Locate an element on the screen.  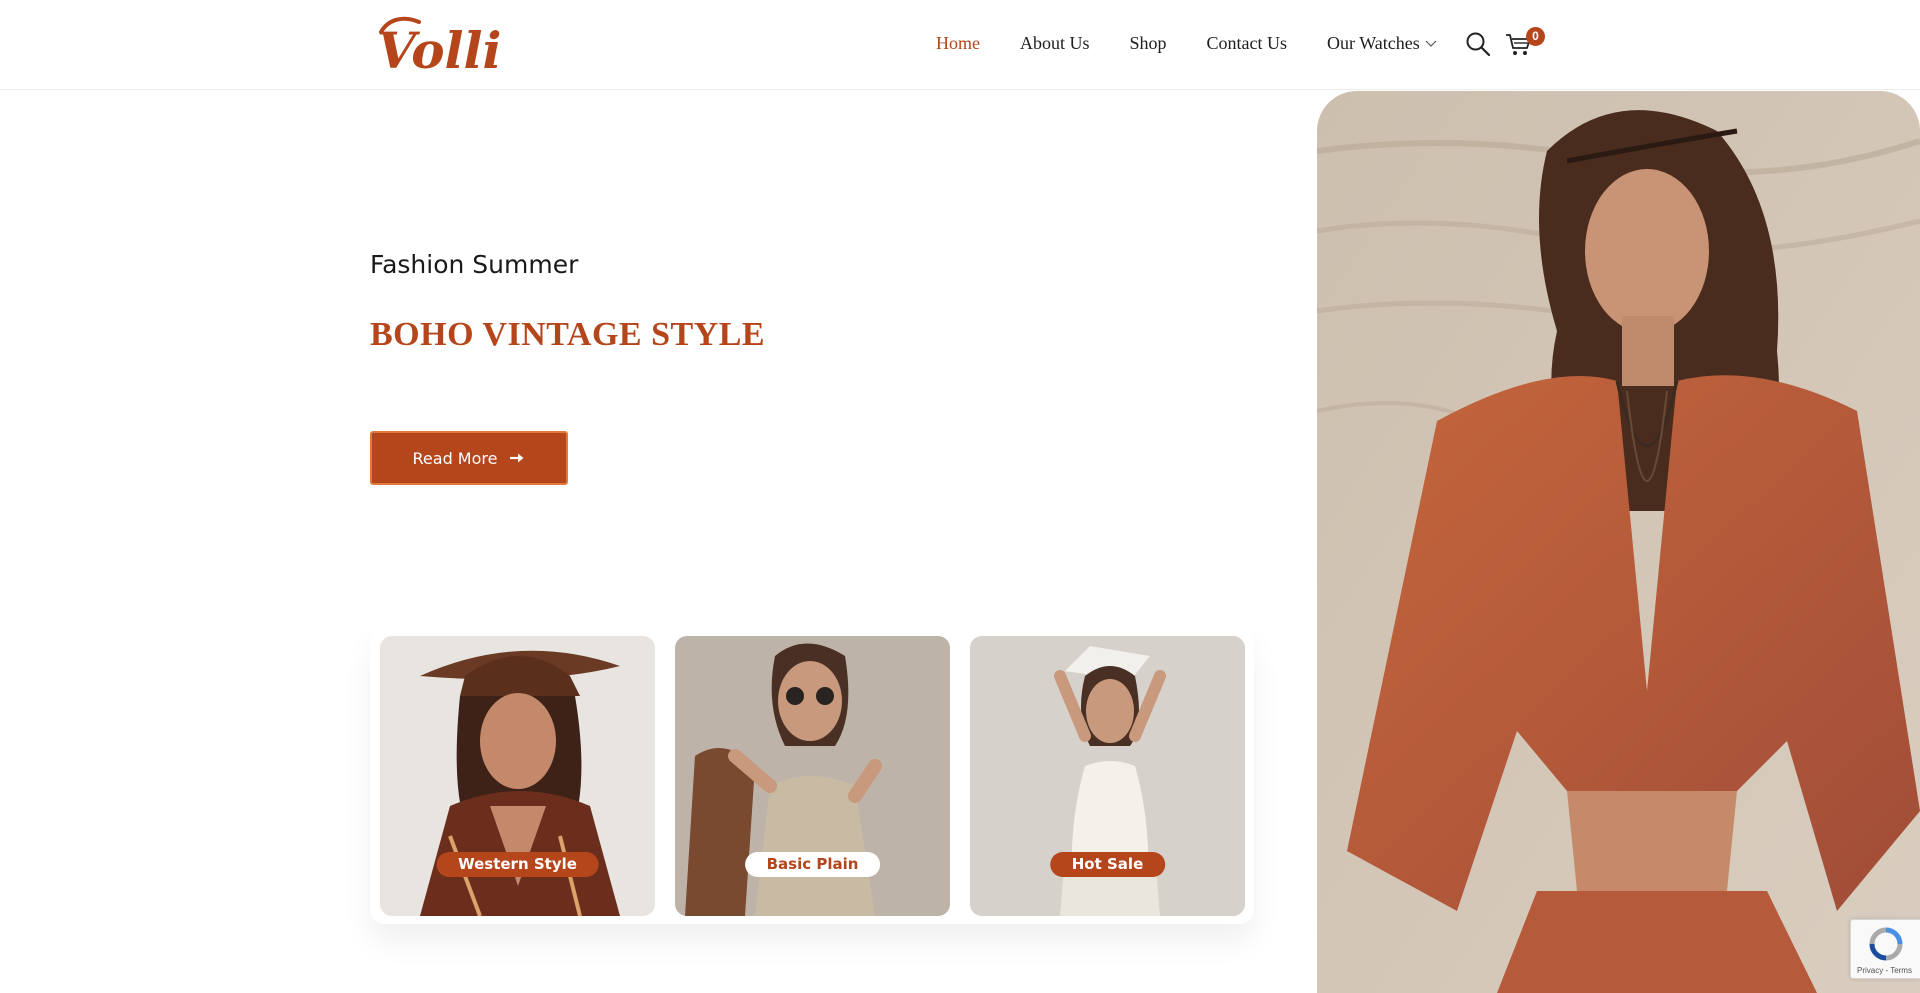
arrow-right-icon is located at coordinates (517, 458).